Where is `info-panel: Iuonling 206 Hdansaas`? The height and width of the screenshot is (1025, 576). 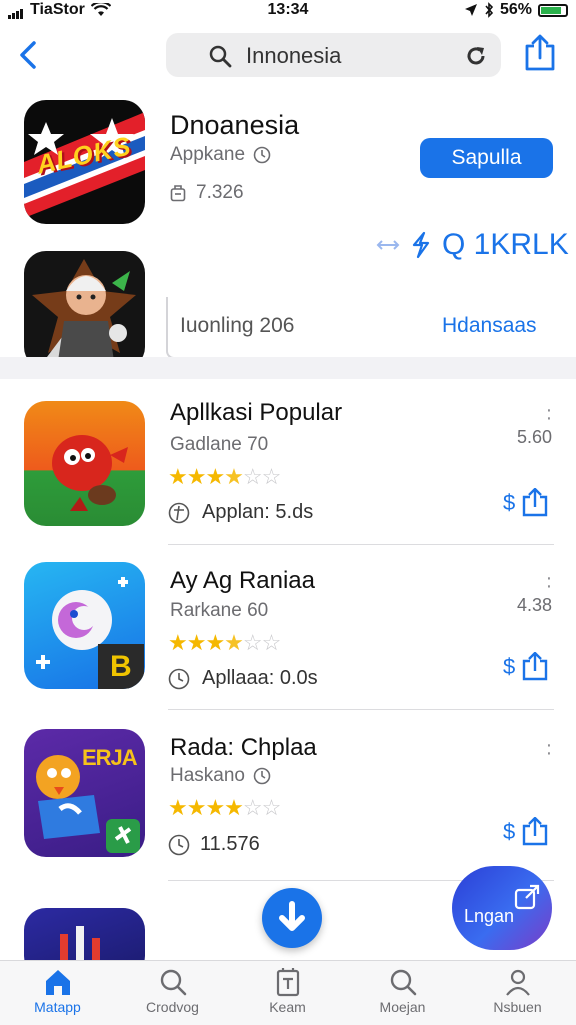 info-panel: Iuonling 206 Hdansaas is located at coordinates (371, 328).